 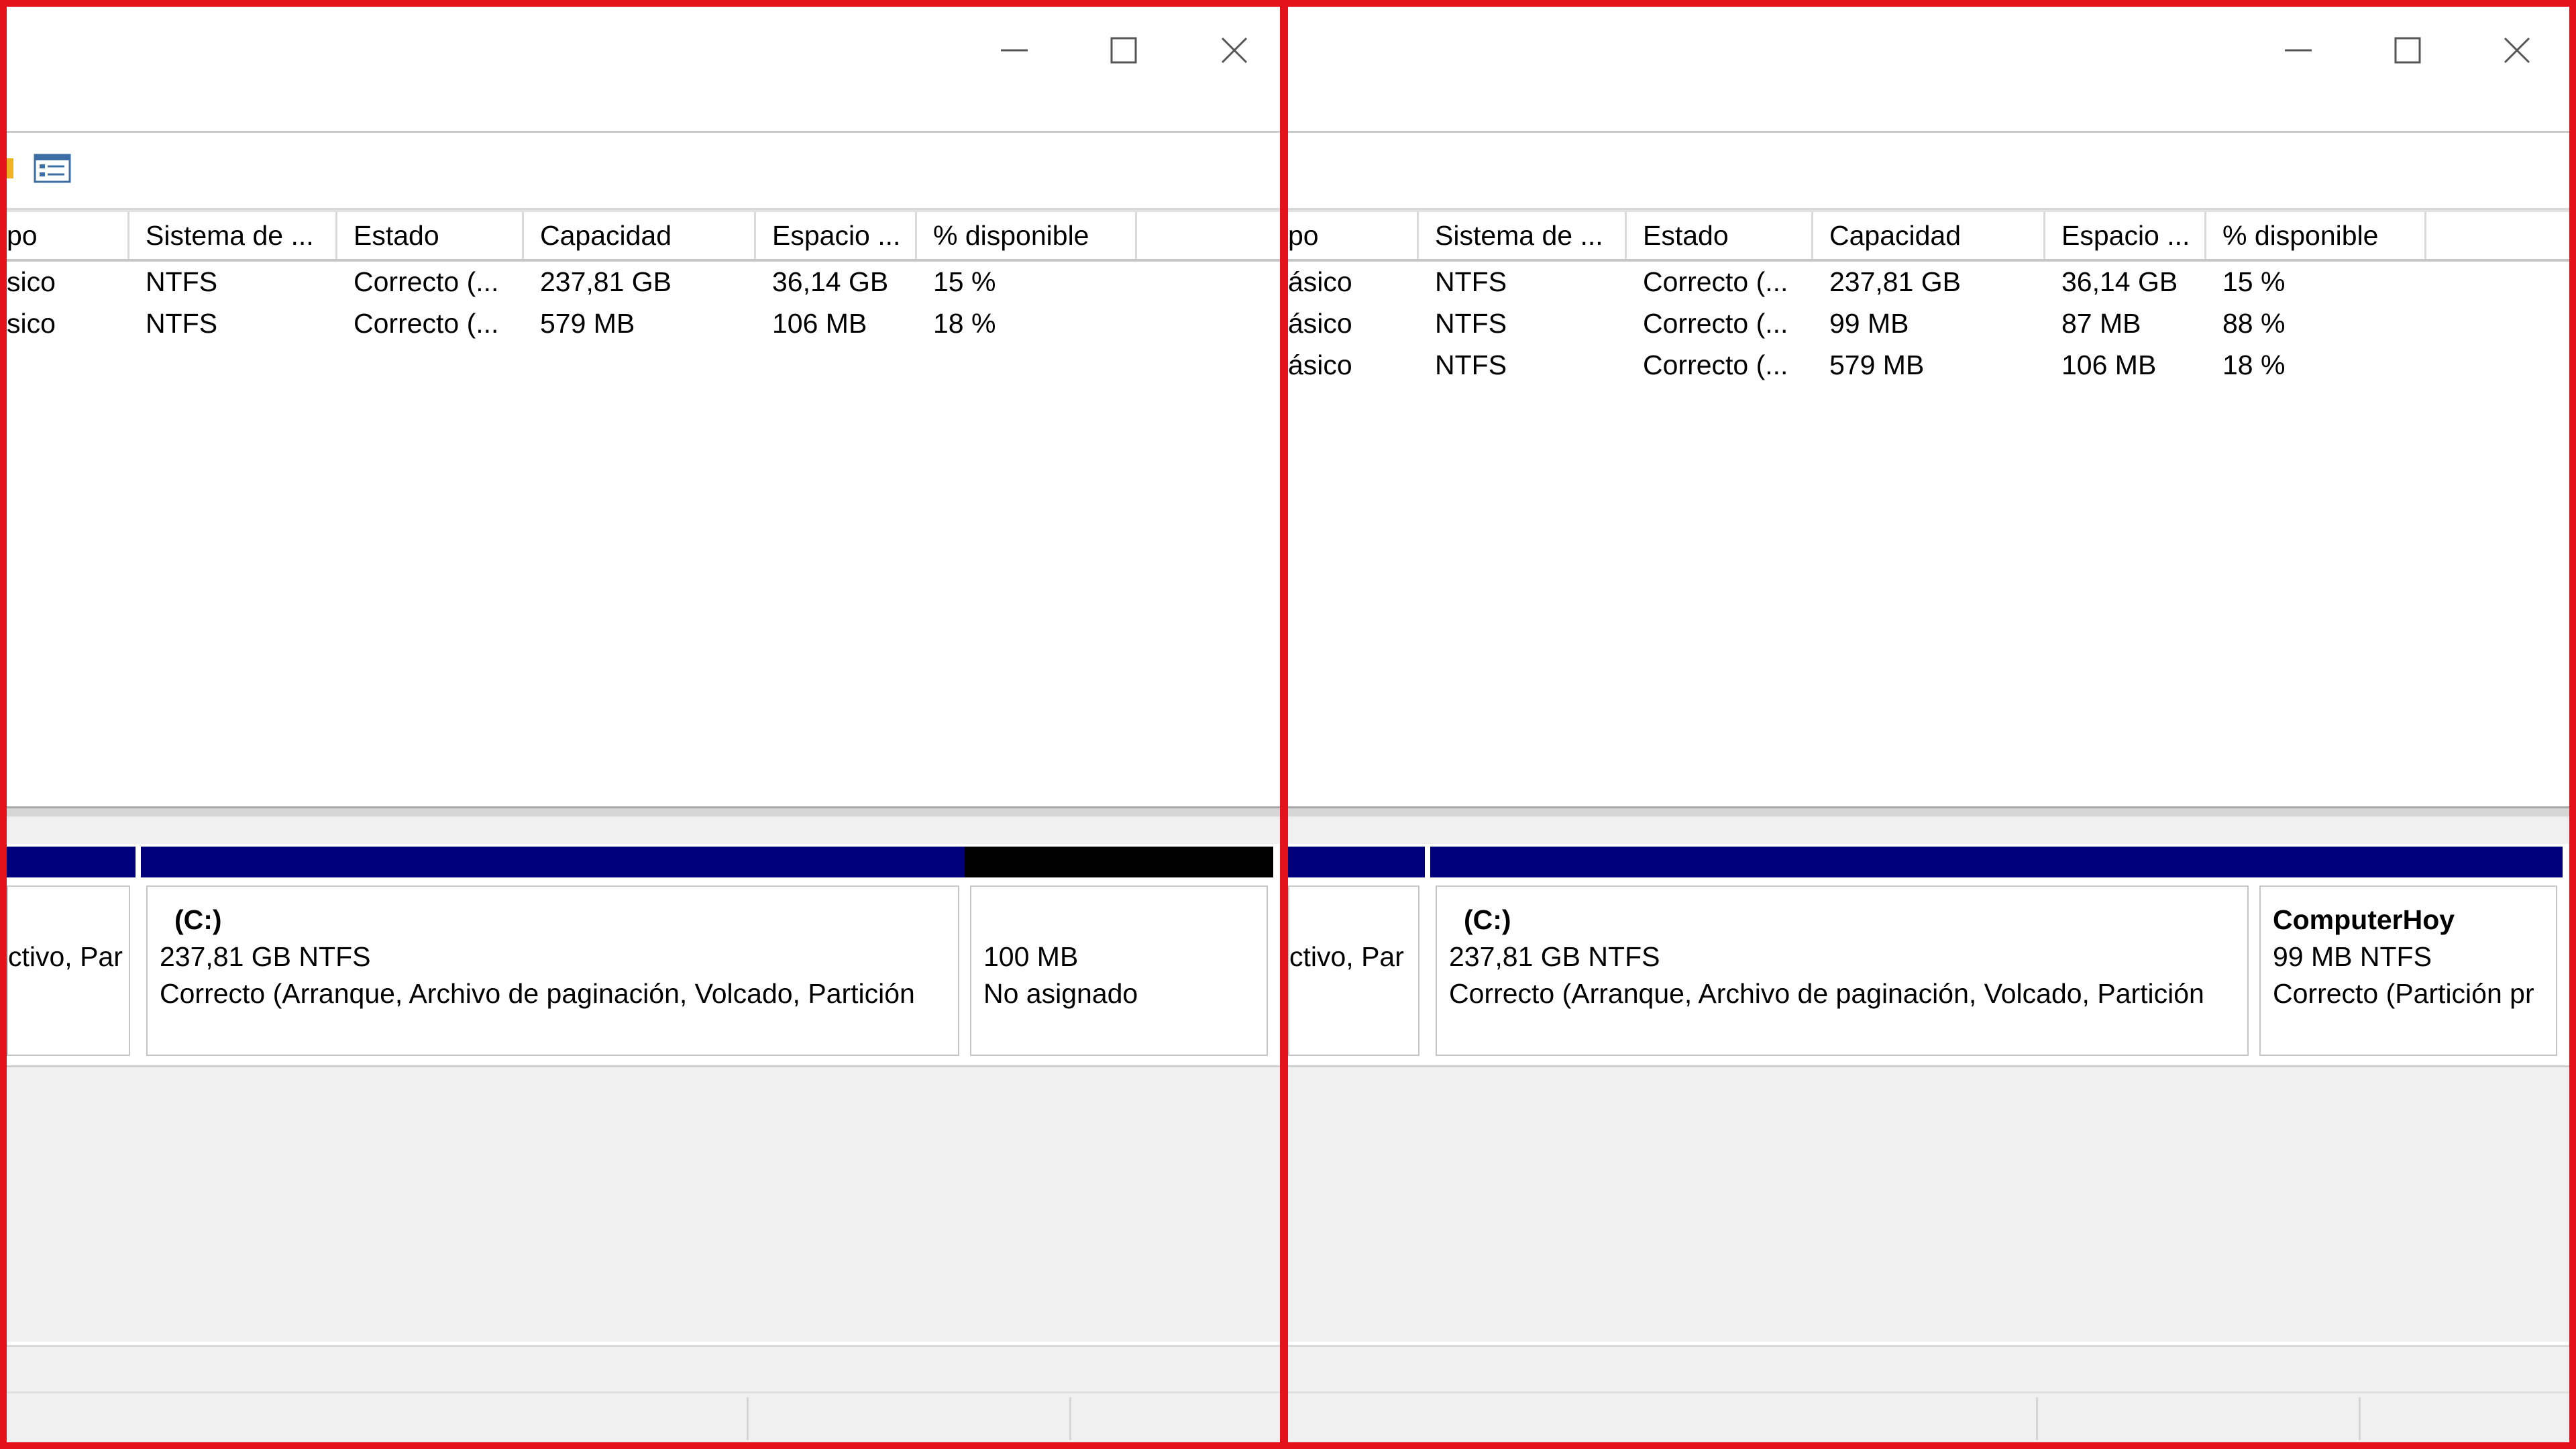 I want to click on maximize-icon, so click(x=2407, y=50).